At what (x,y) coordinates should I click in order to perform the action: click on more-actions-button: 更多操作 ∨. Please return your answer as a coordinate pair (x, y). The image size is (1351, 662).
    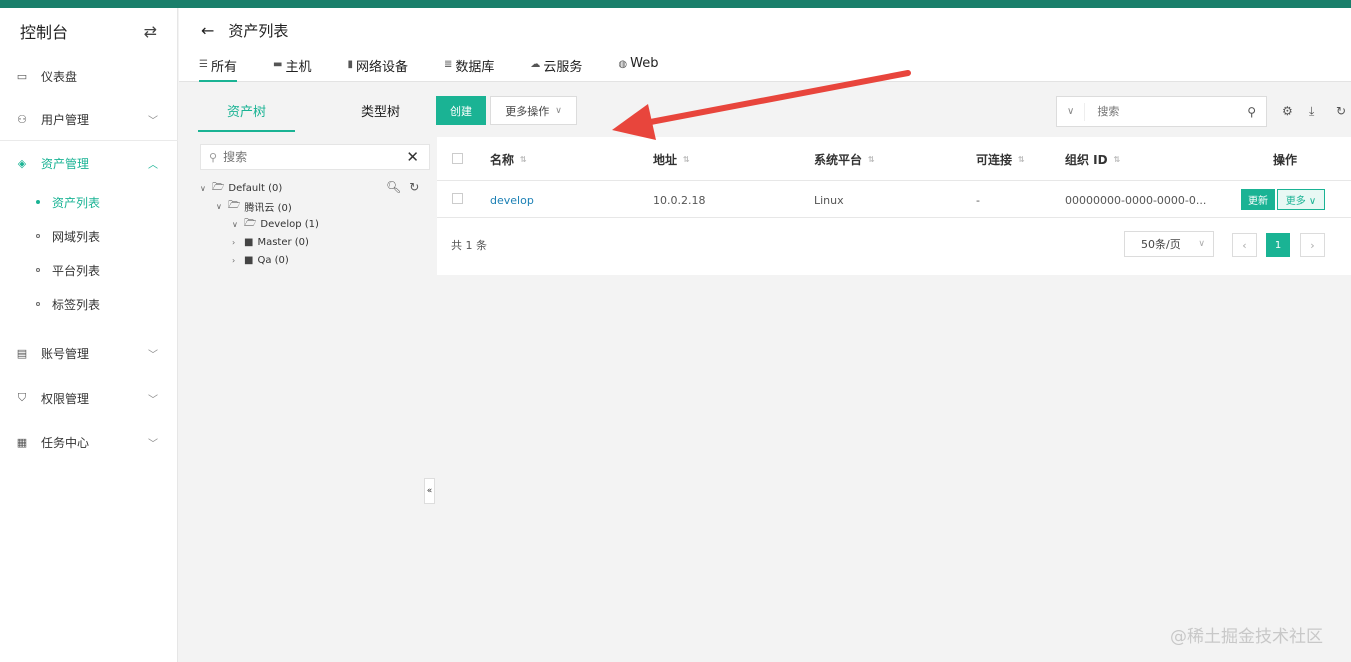
    Looking at the image, I should click on (533, 110).